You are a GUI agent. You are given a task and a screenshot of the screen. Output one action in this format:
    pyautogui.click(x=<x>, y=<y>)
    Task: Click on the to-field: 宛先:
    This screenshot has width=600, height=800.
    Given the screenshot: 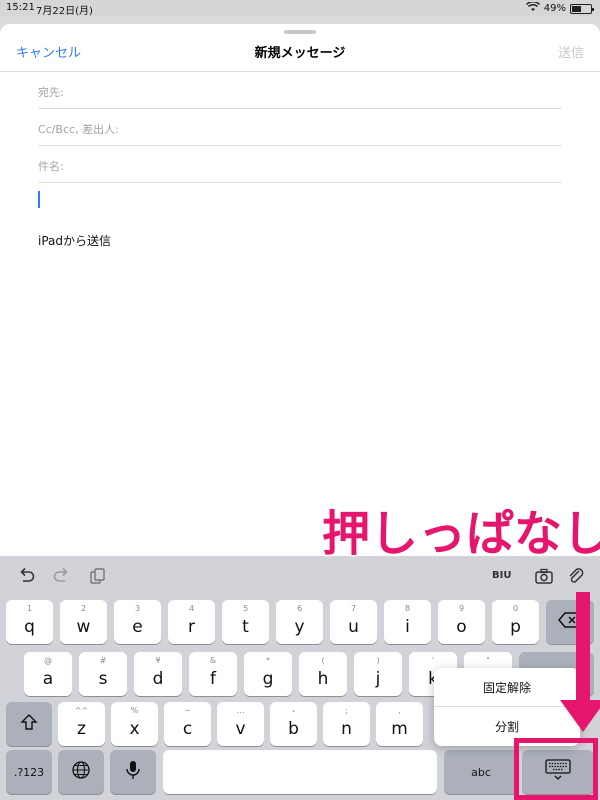 What is the action you would take?
    pyautogui.click(x=300, y=90)
    